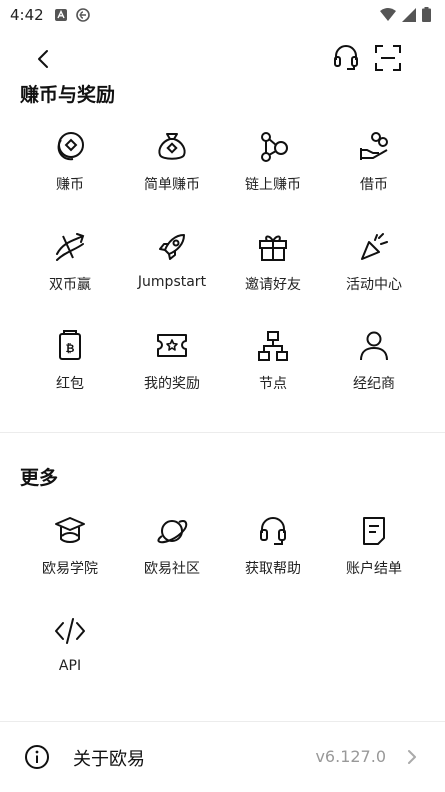 The width and height of the screenshot is (445, 792). What do you see at coordinates (426, 14) in the screenshot?
I see `battery-icon` at bounding box center [426, 14].